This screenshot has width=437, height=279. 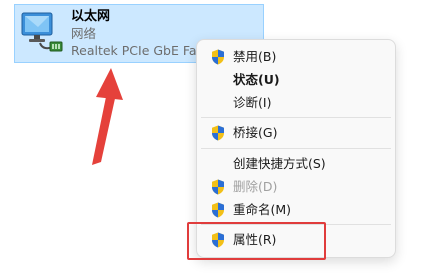 What do you see at coordinates (279, 163) in the screenshot?
I see `menu-item-label: 创建快捷方式(S)` at bounding box center [279, 163].